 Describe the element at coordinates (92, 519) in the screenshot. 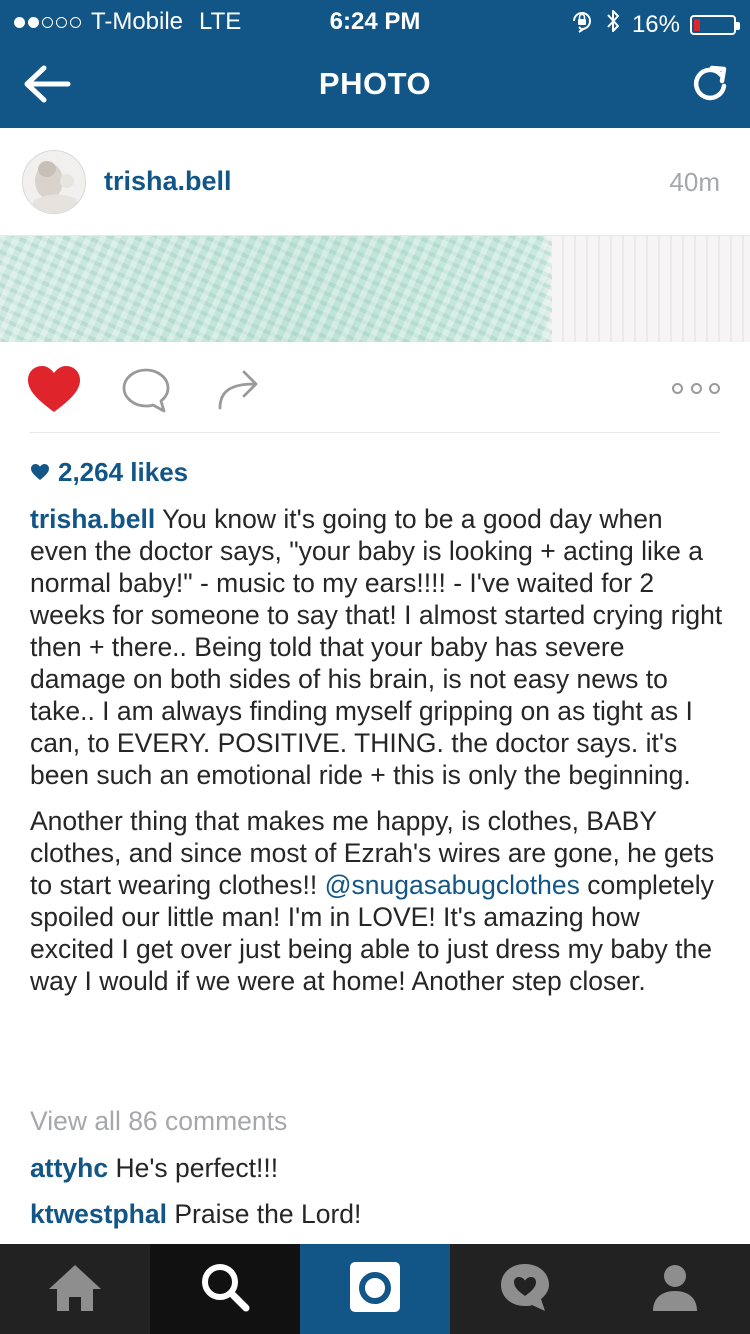

I see `caption-author: trisha.bell` at that location.